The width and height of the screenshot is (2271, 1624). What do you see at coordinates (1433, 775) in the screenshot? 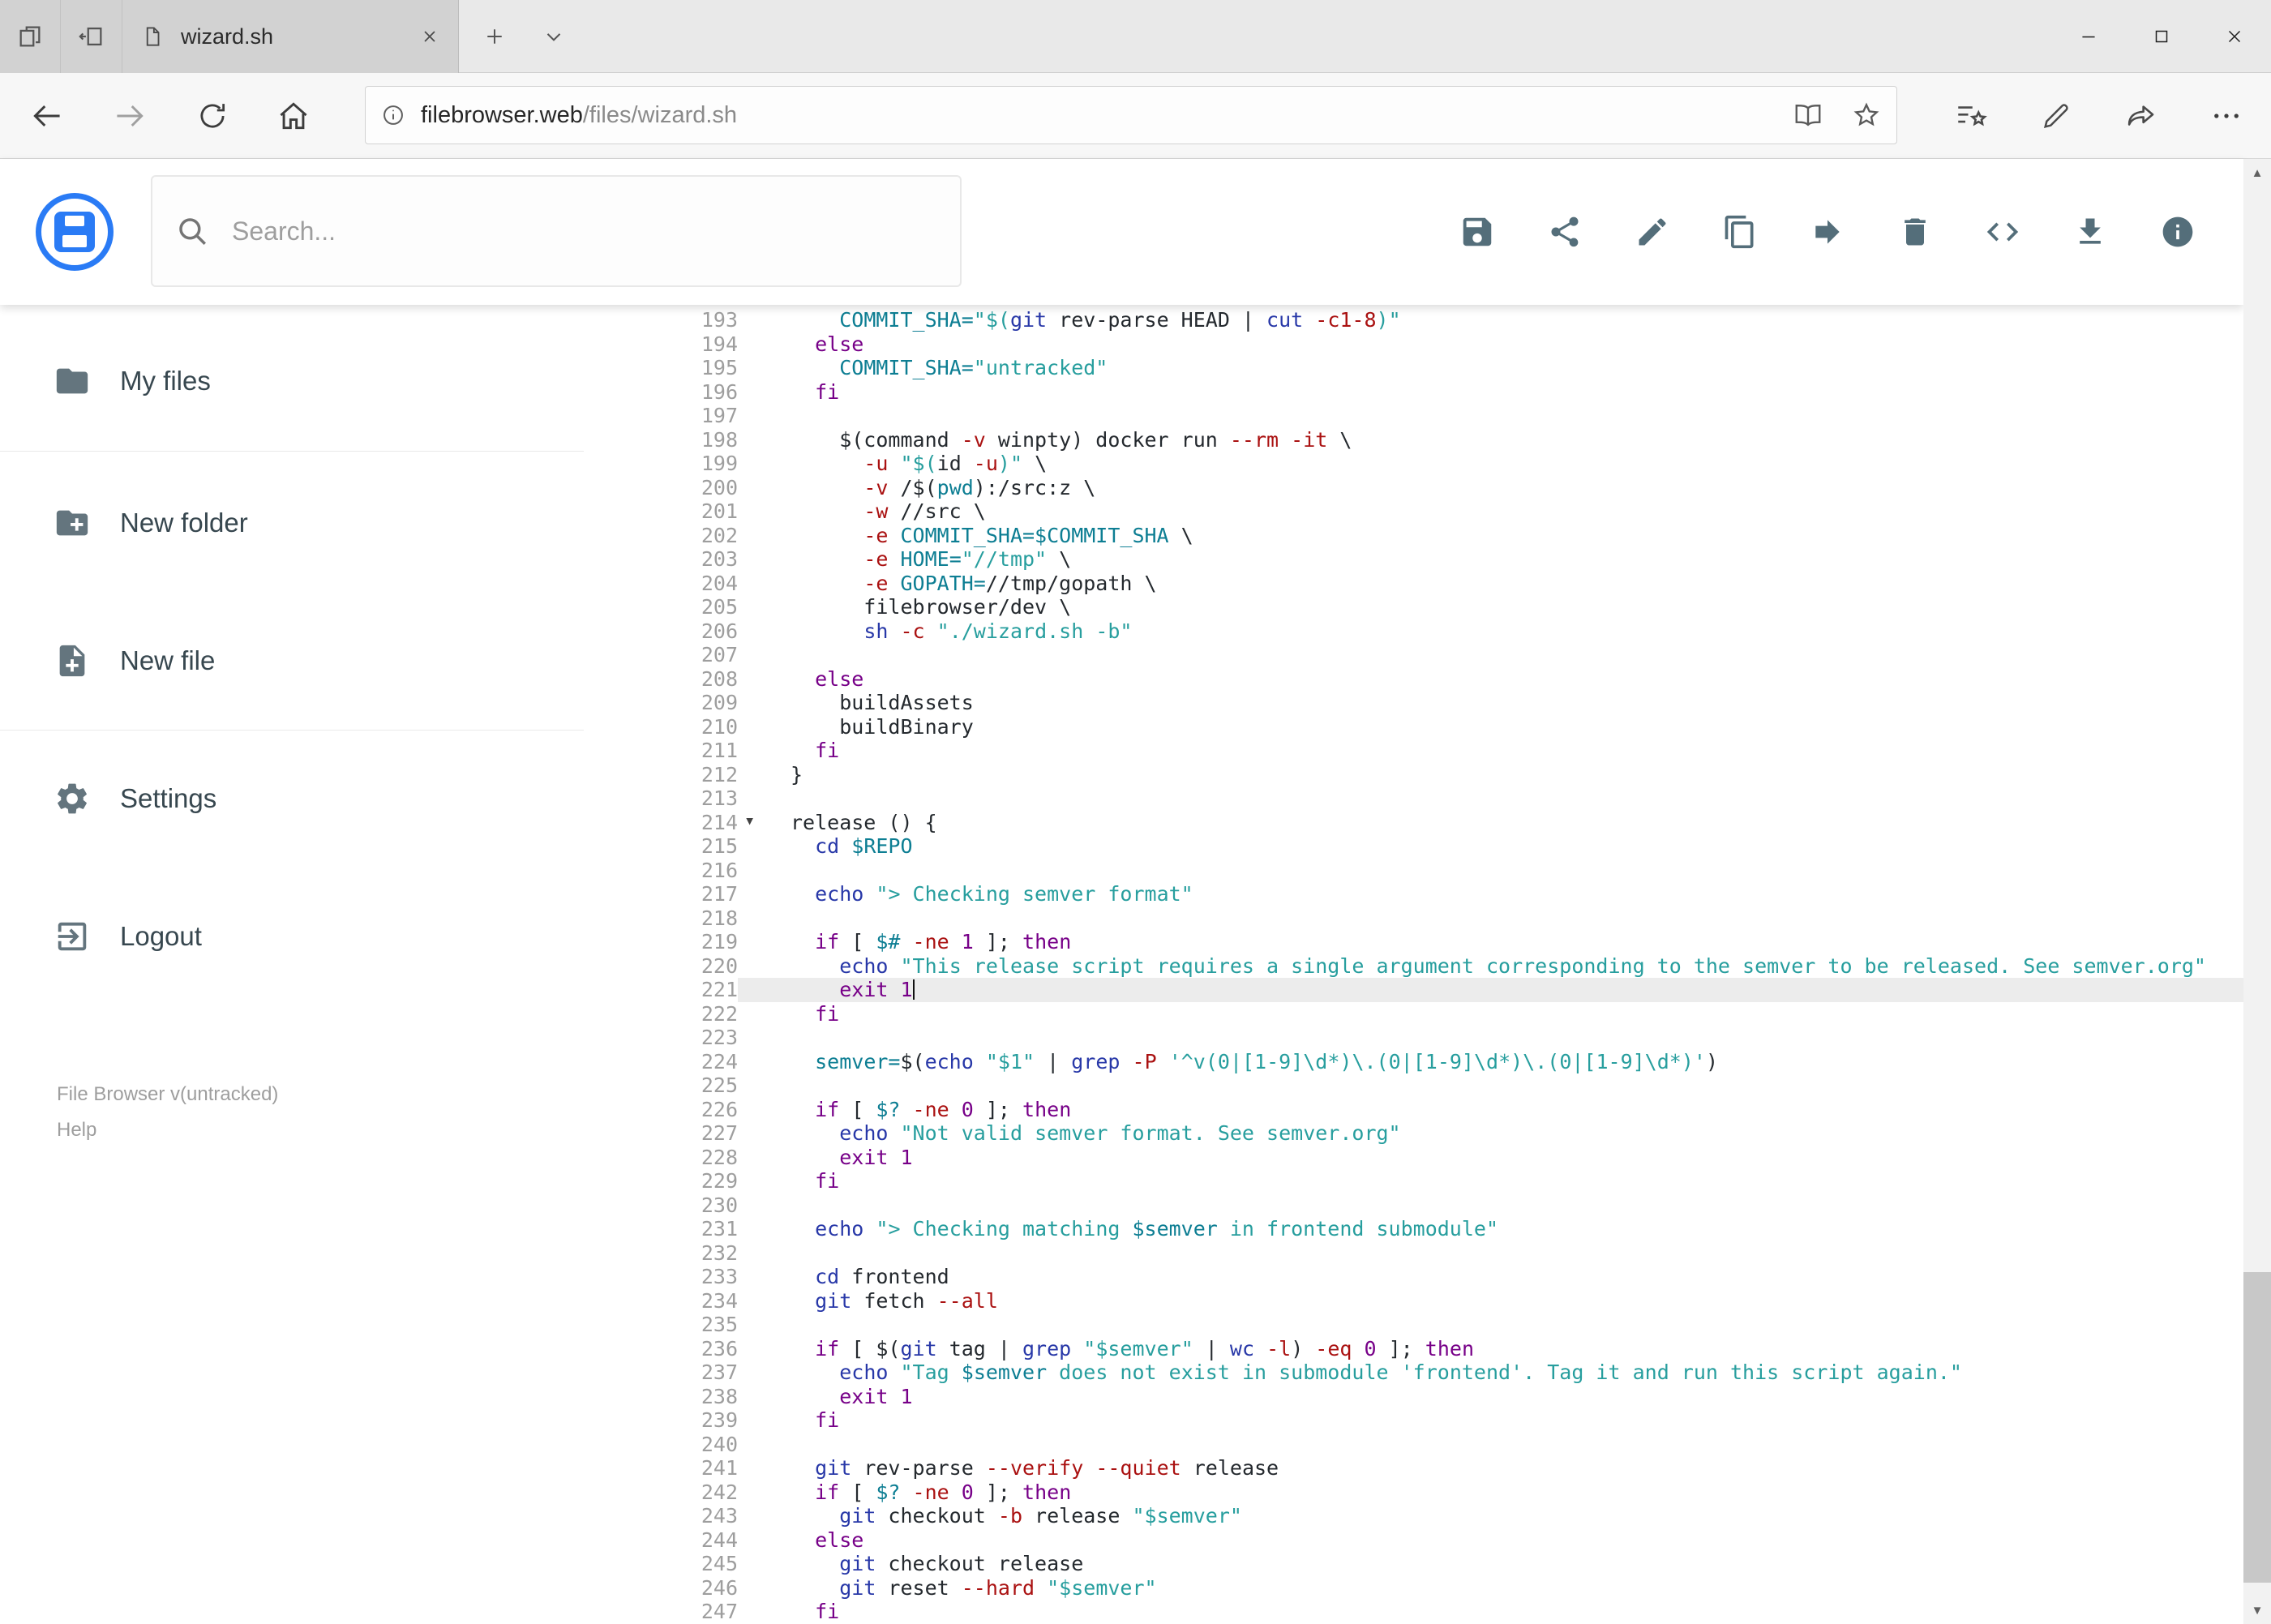
I see `code-line: 212}` at bounding box center [1433, 775].